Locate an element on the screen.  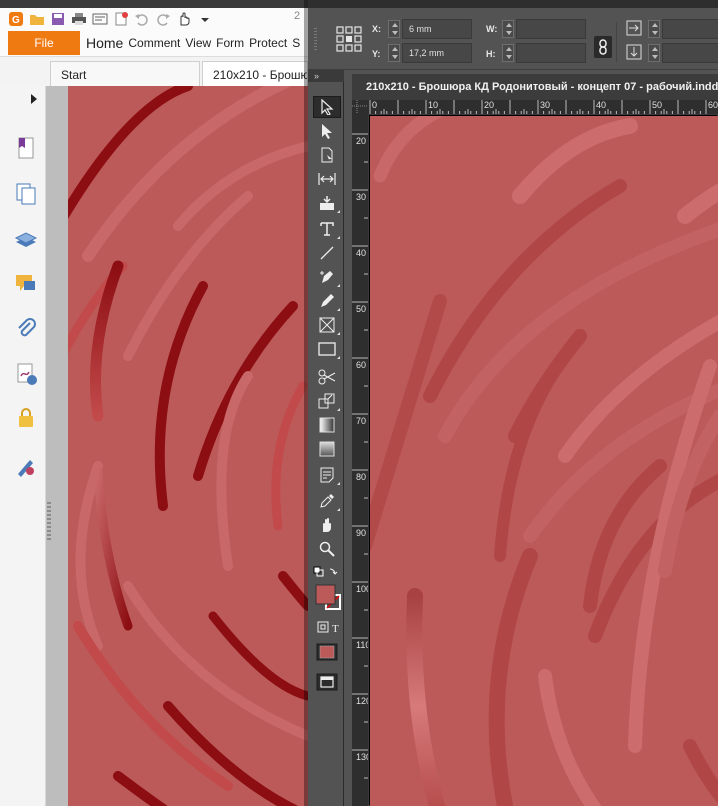
x-stepper is located at coordinates (394, 29).